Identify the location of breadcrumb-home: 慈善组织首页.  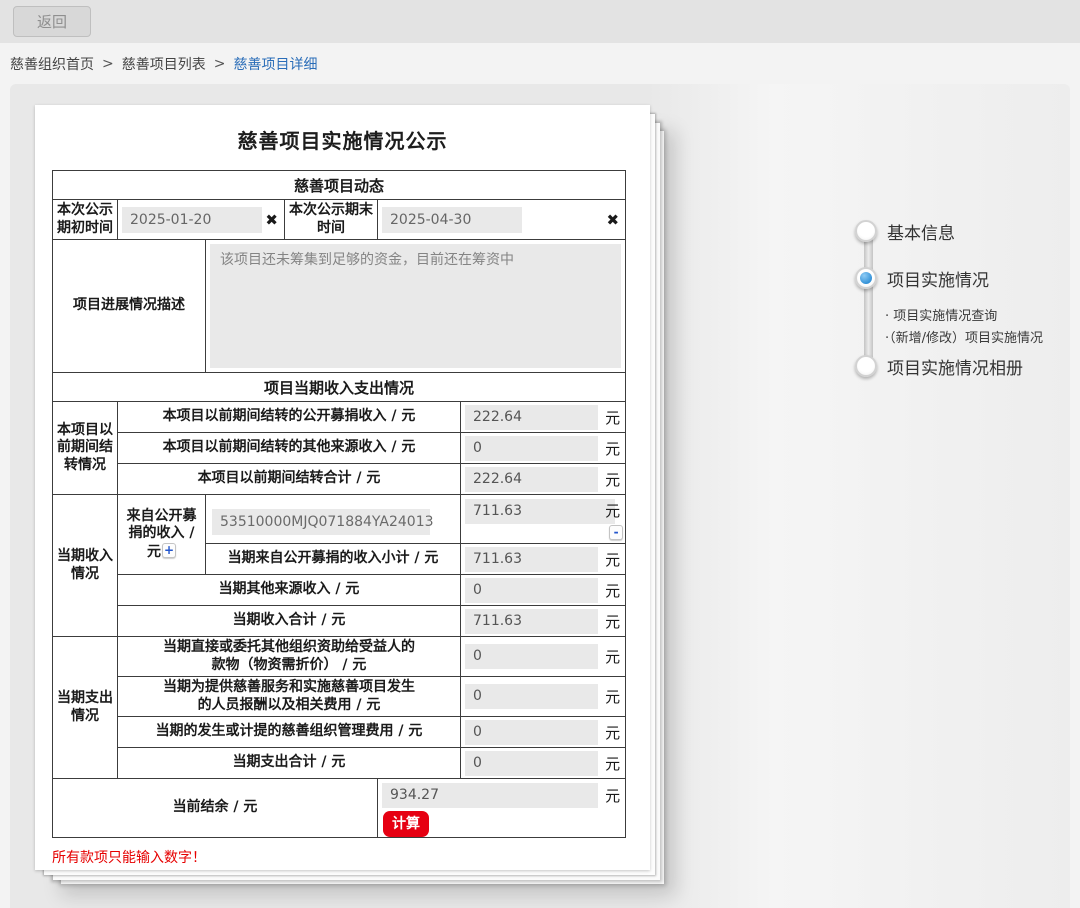
(52, 64).